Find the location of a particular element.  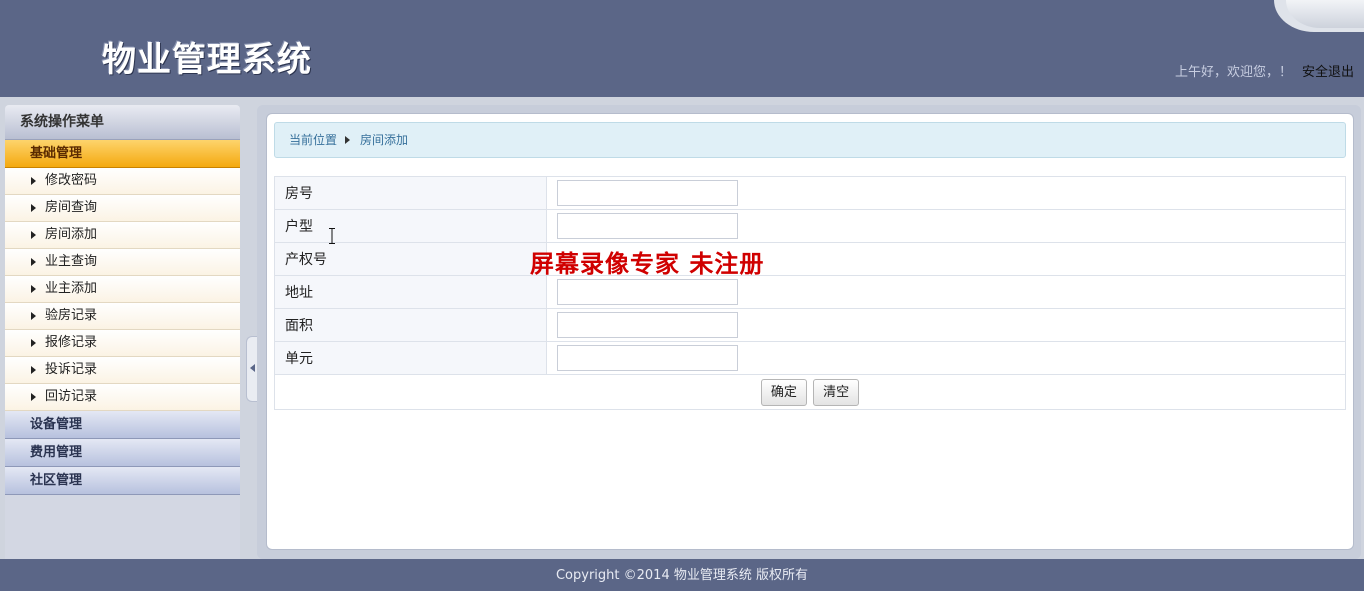

form-row: 地址 is located at coordinates (810, 292).